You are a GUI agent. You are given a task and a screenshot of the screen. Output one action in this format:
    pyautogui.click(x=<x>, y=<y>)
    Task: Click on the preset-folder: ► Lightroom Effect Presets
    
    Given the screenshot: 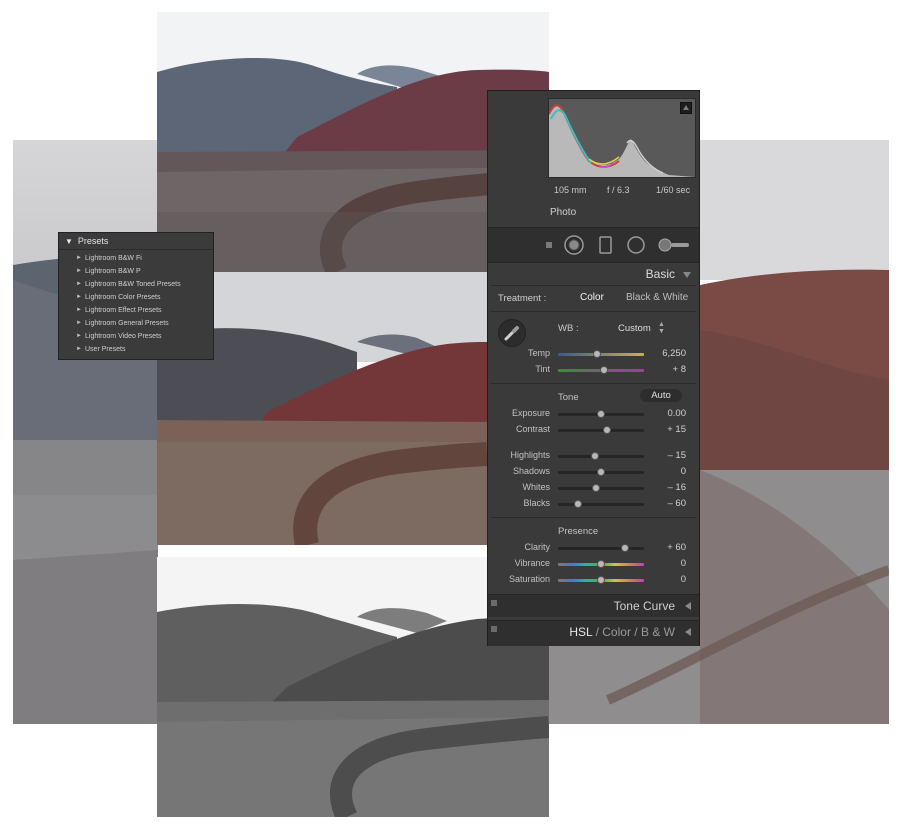 What is the action you would take?
    pyautogui.click(x=136, y=310)
    